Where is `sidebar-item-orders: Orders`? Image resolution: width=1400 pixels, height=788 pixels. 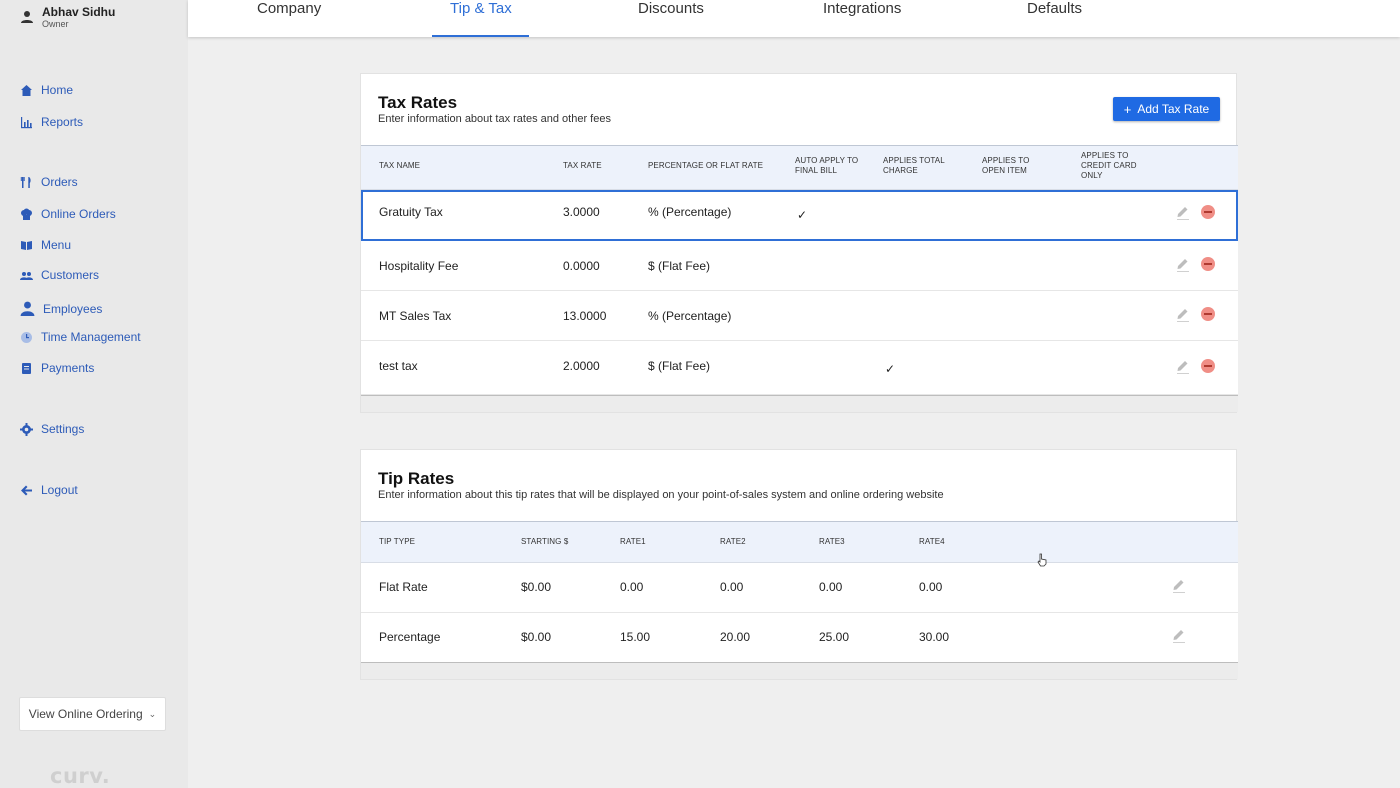 sidebar-item-orders: Orders is located at coordinates (49, 182).